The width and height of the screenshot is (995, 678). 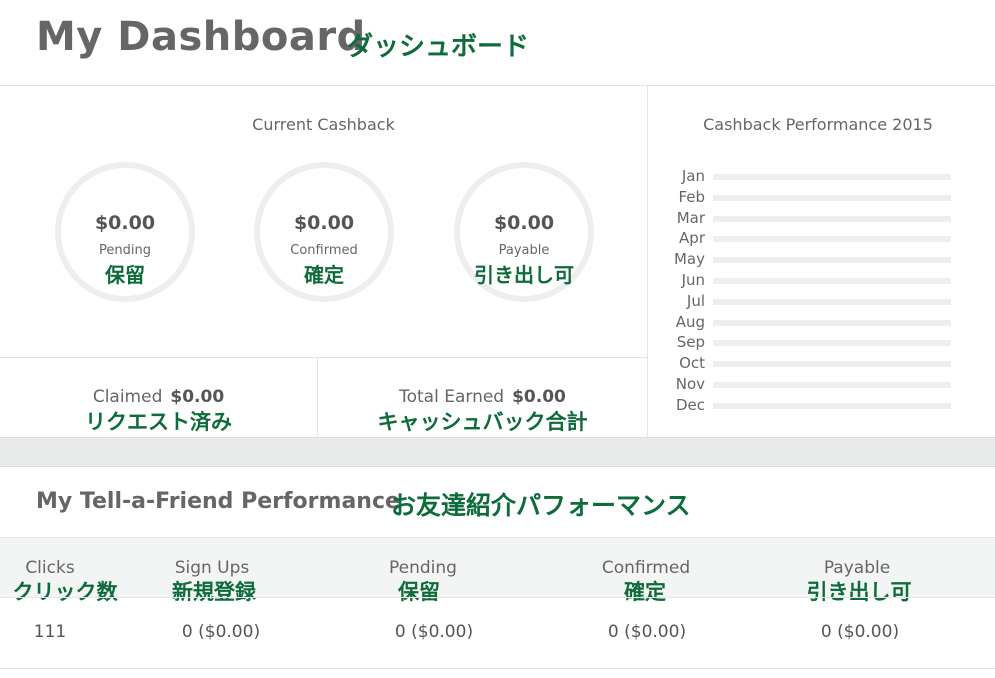 I want to click on confirmed-label-translation: 確定, so click(x=324, y=275).